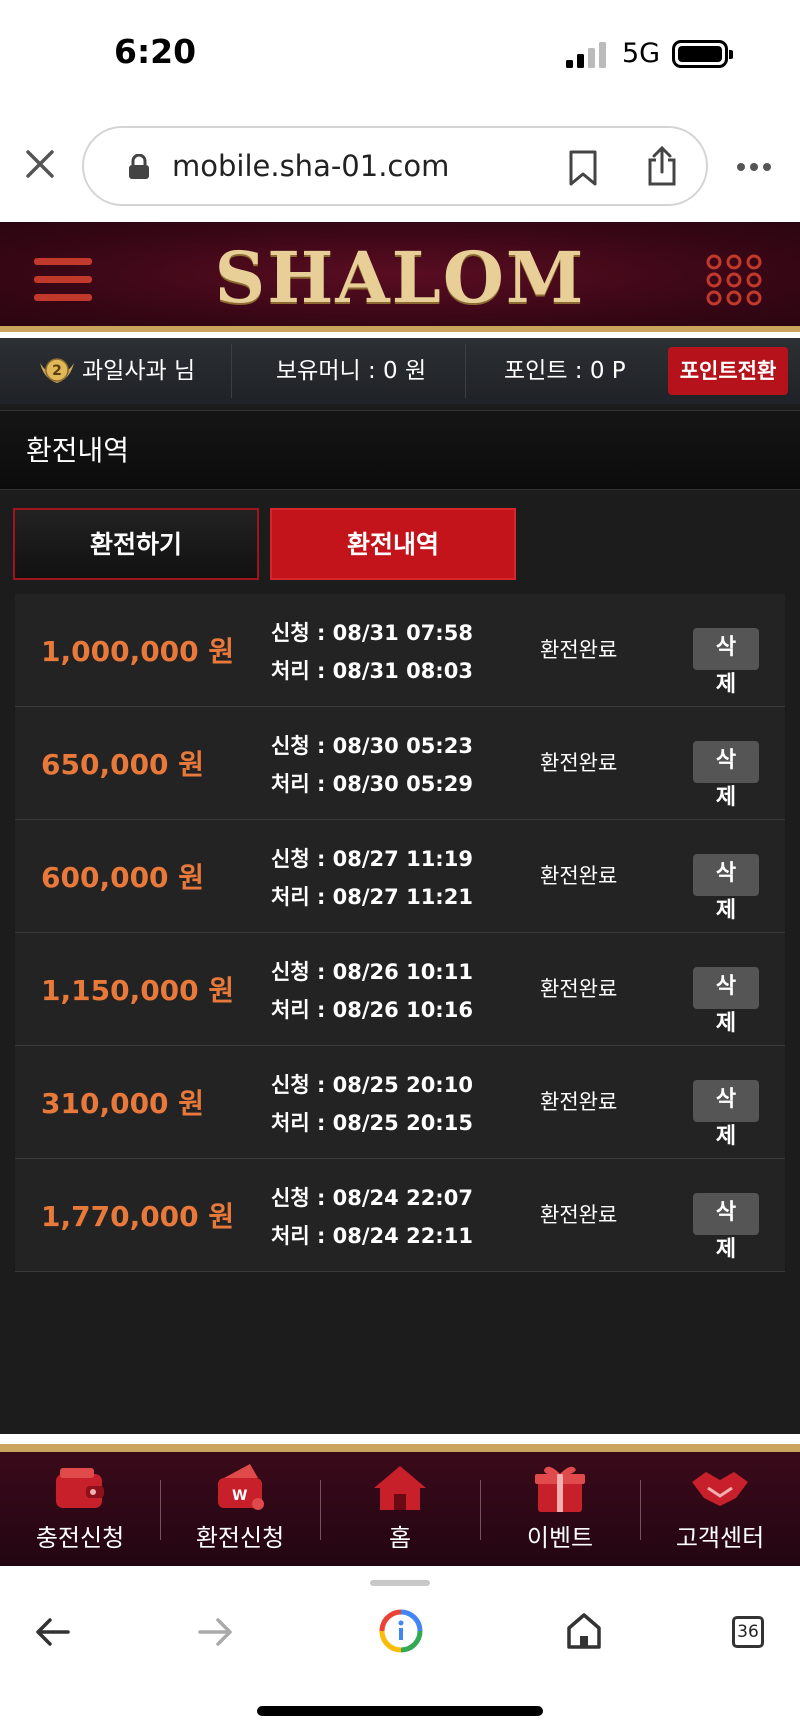 The width and height of the screenshot is (800, 1734). Describe the element at coordinates (80, 1509) in the screenshot. I see `nav-deposit: 충전신청` at that location.